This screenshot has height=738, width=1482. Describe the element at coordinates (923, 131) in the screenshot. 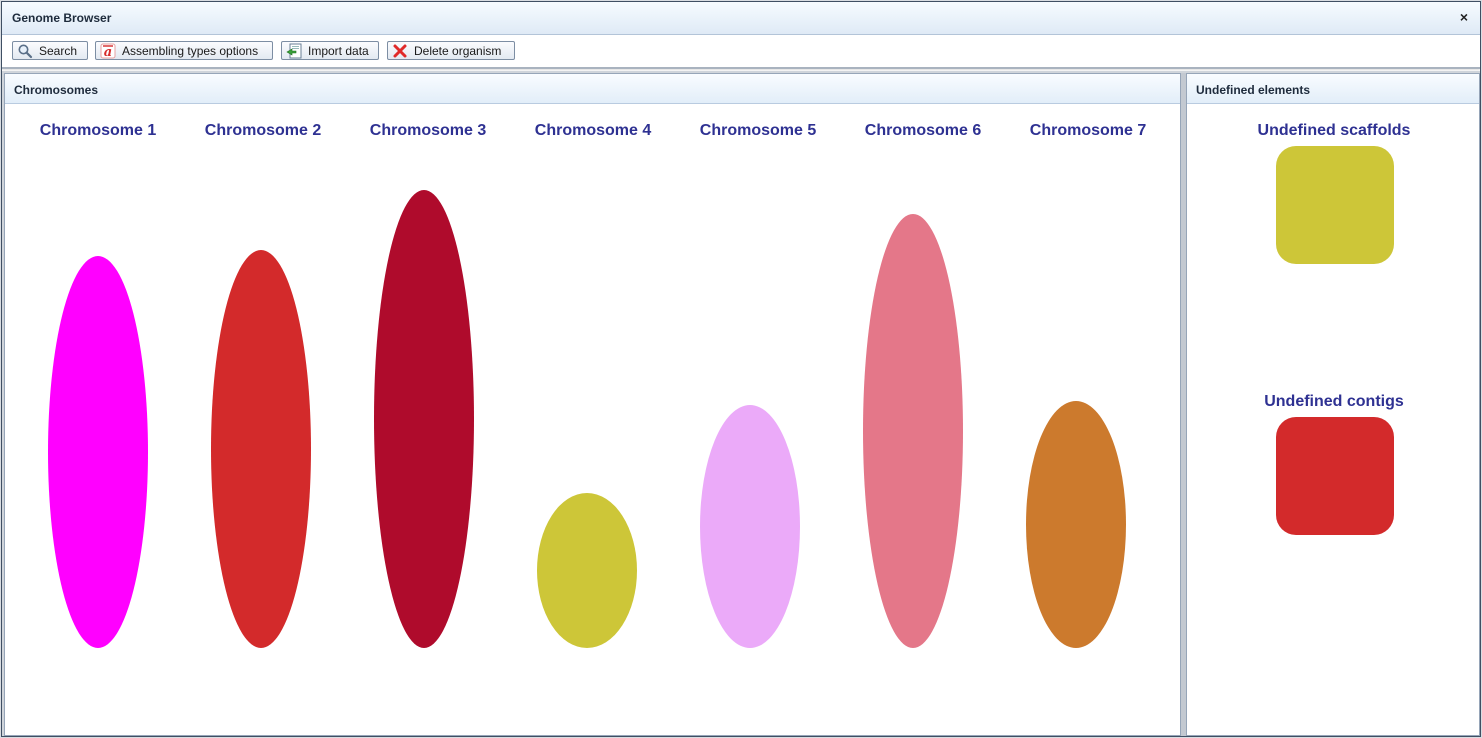

I see `chromosome-6-label: Chromosome 6` at that location.